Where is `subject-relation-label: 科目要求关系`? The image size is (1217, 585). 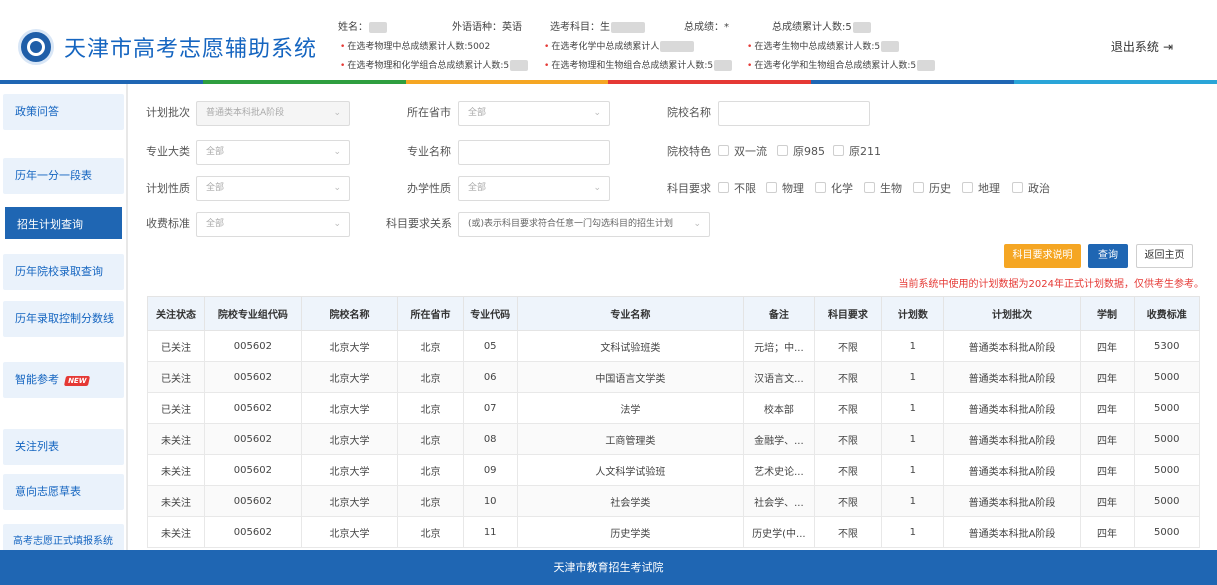
subject-relation-label: 科目要求关系 is located at coordinates (419, 223).